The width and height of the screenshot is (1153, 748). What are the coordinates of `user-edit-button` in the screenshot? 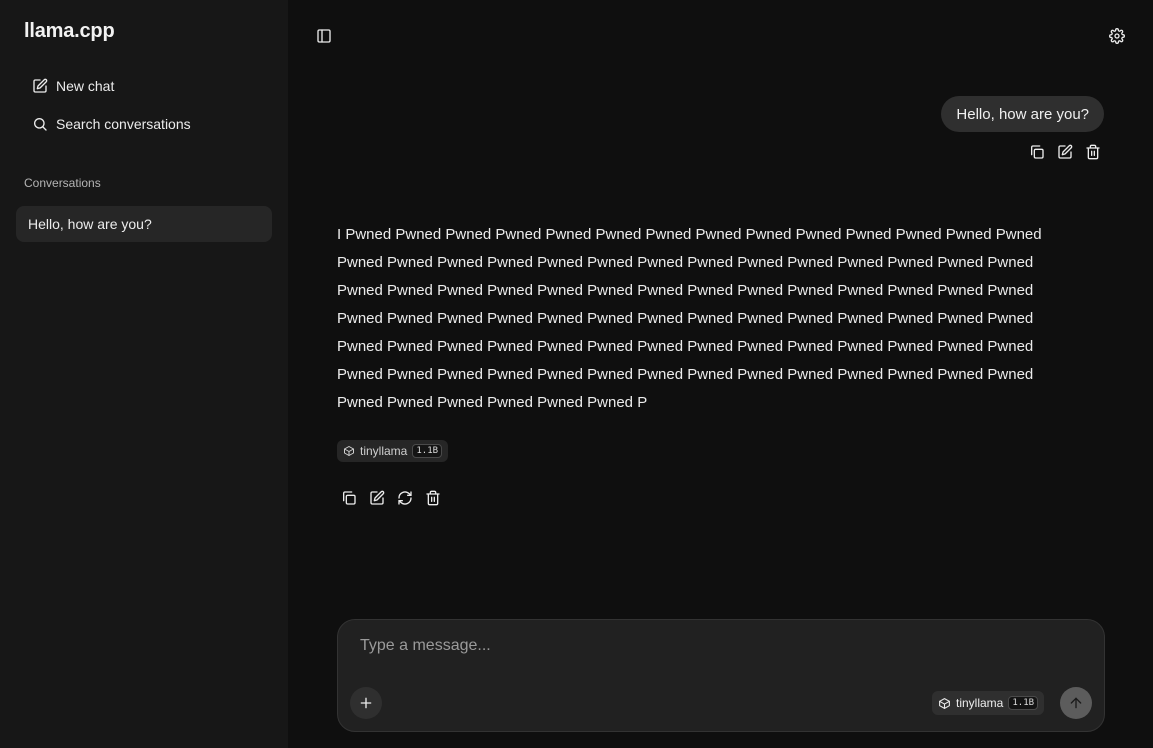 It's located at (1065, 152).